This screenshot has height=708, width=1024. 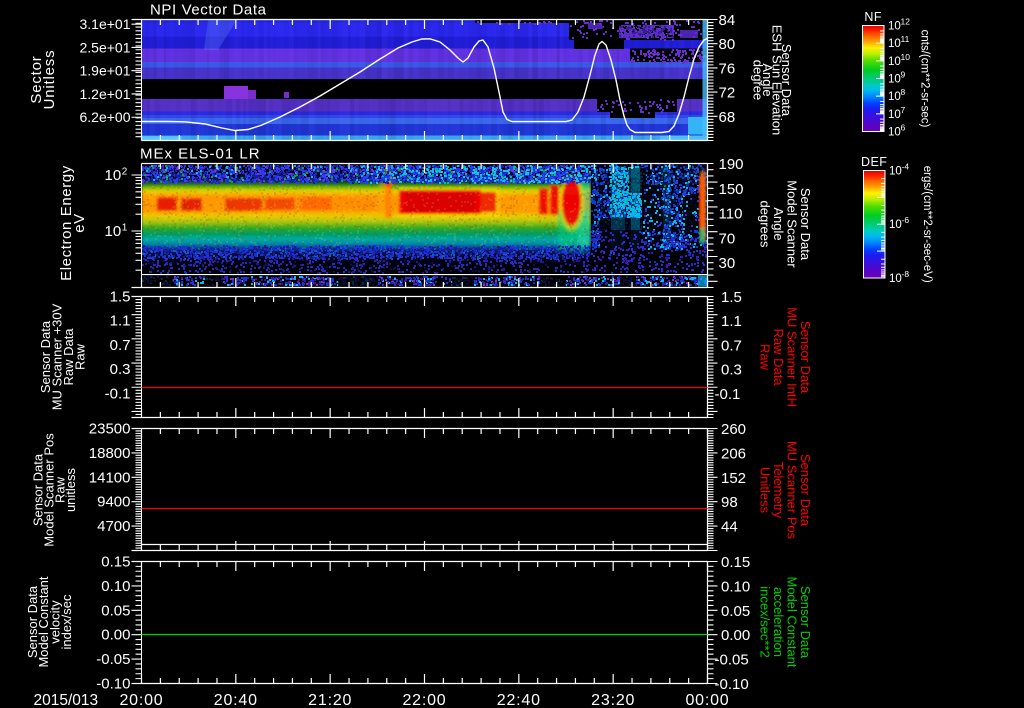 What do you see at coordinates (105, 48) in the screenshot?
I see `svg-text: 2.5e+01` at bounding box center [105, 48].